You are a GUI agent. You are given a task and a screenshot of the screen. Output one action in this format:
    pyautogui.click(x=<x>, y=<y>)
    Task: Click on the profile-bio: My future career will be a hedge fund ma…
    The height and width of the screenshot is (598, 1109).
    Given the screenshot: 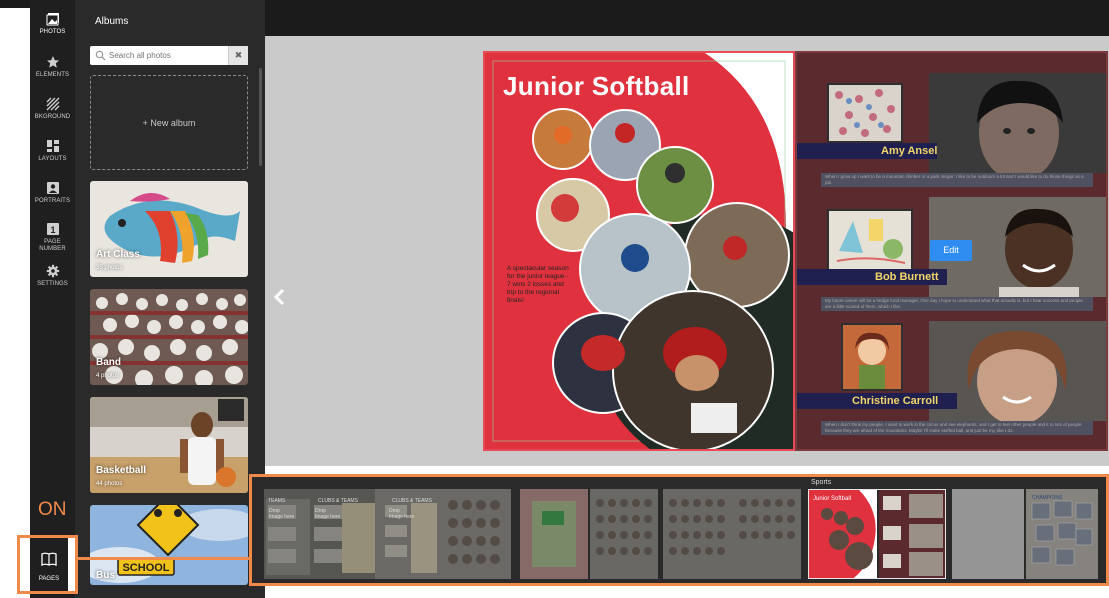 What is the action you would take?
    pyautogui.click(x=957, y=304)
    